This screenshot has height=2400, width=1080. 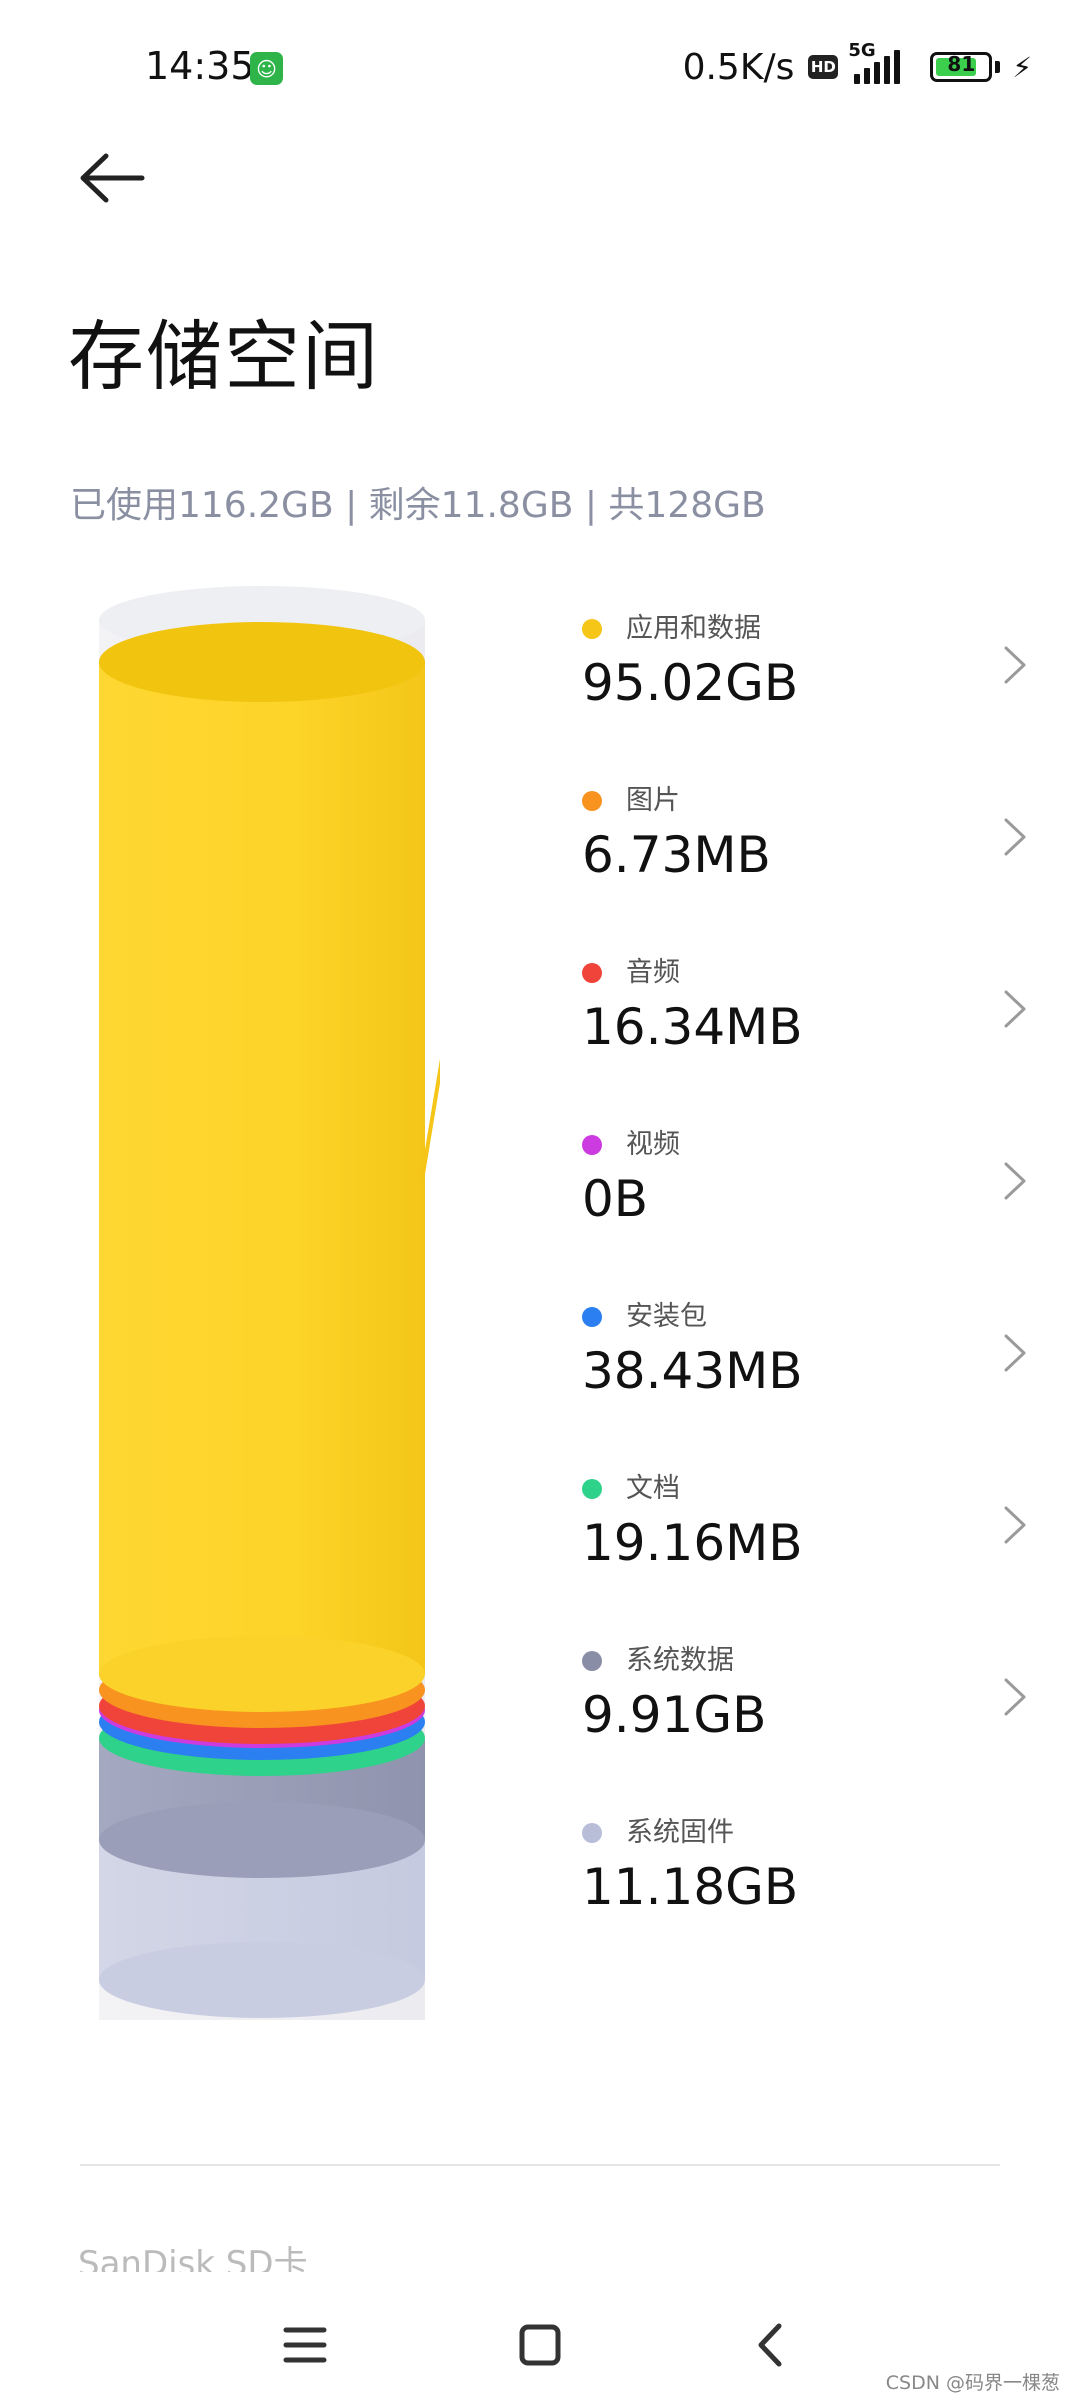 I want to click on legend-value: 11.18GB, so click(x=690, y=1887).